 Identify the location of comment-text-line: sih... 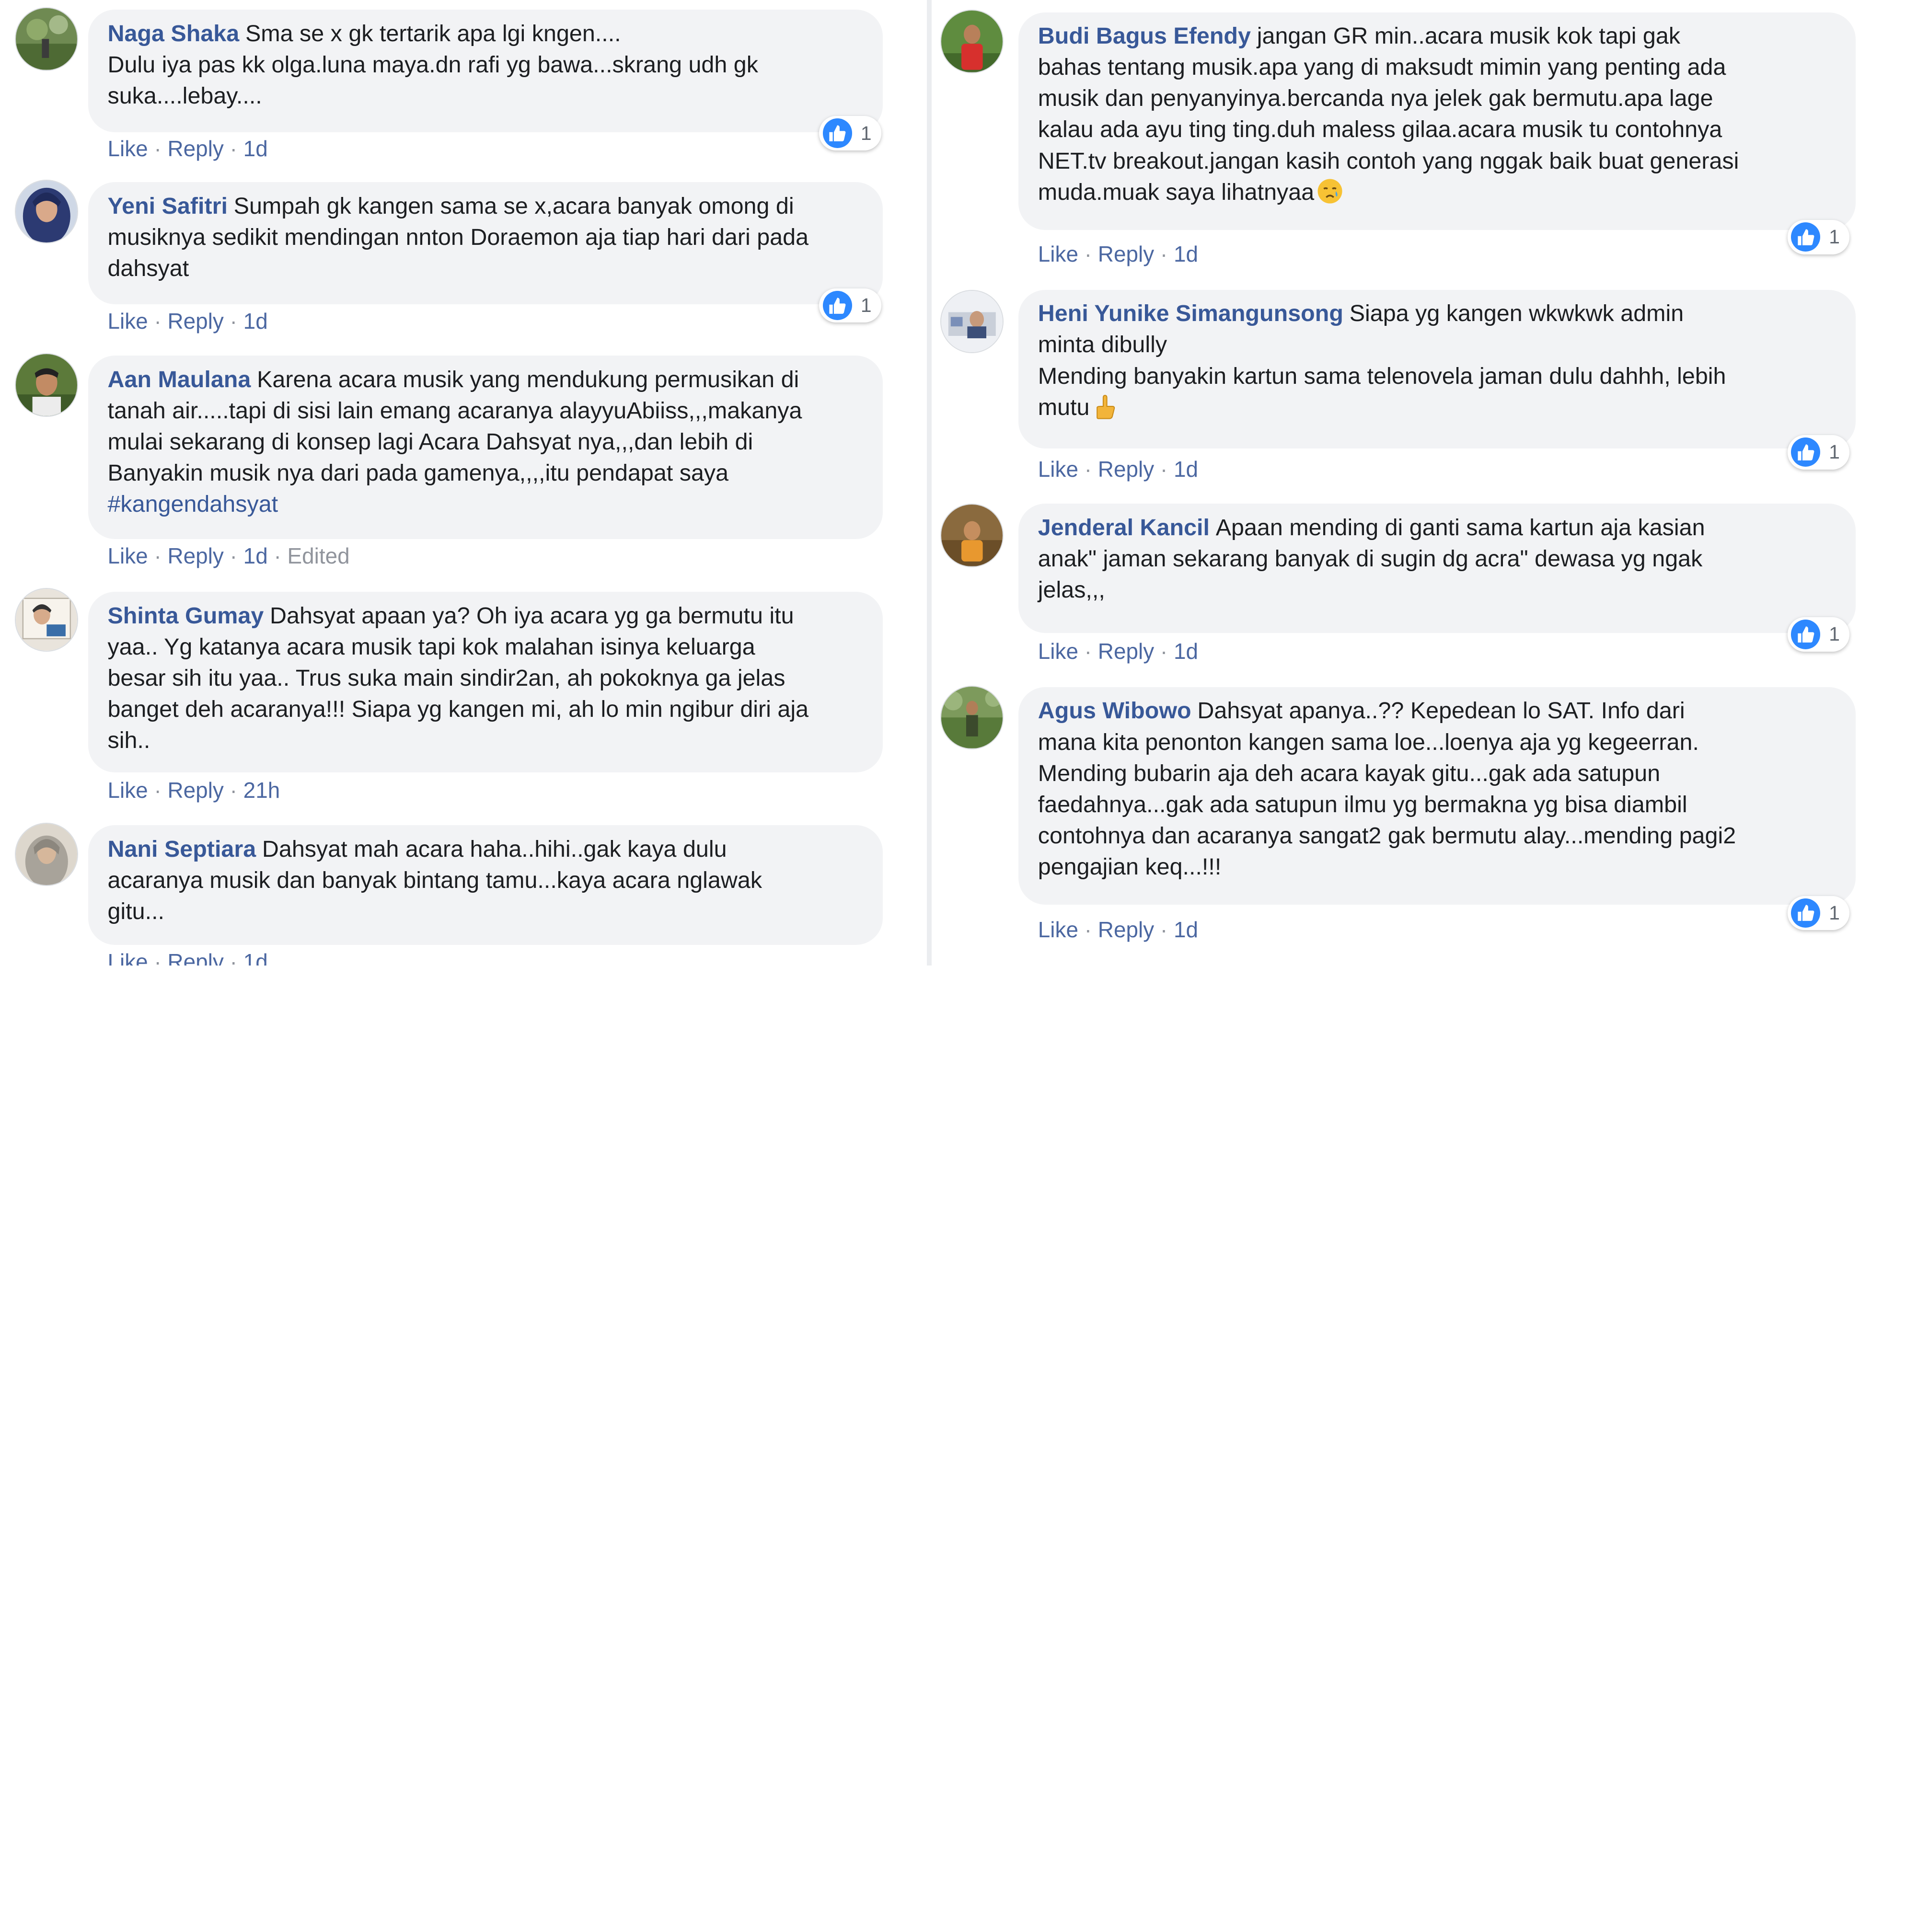
(128, 740).